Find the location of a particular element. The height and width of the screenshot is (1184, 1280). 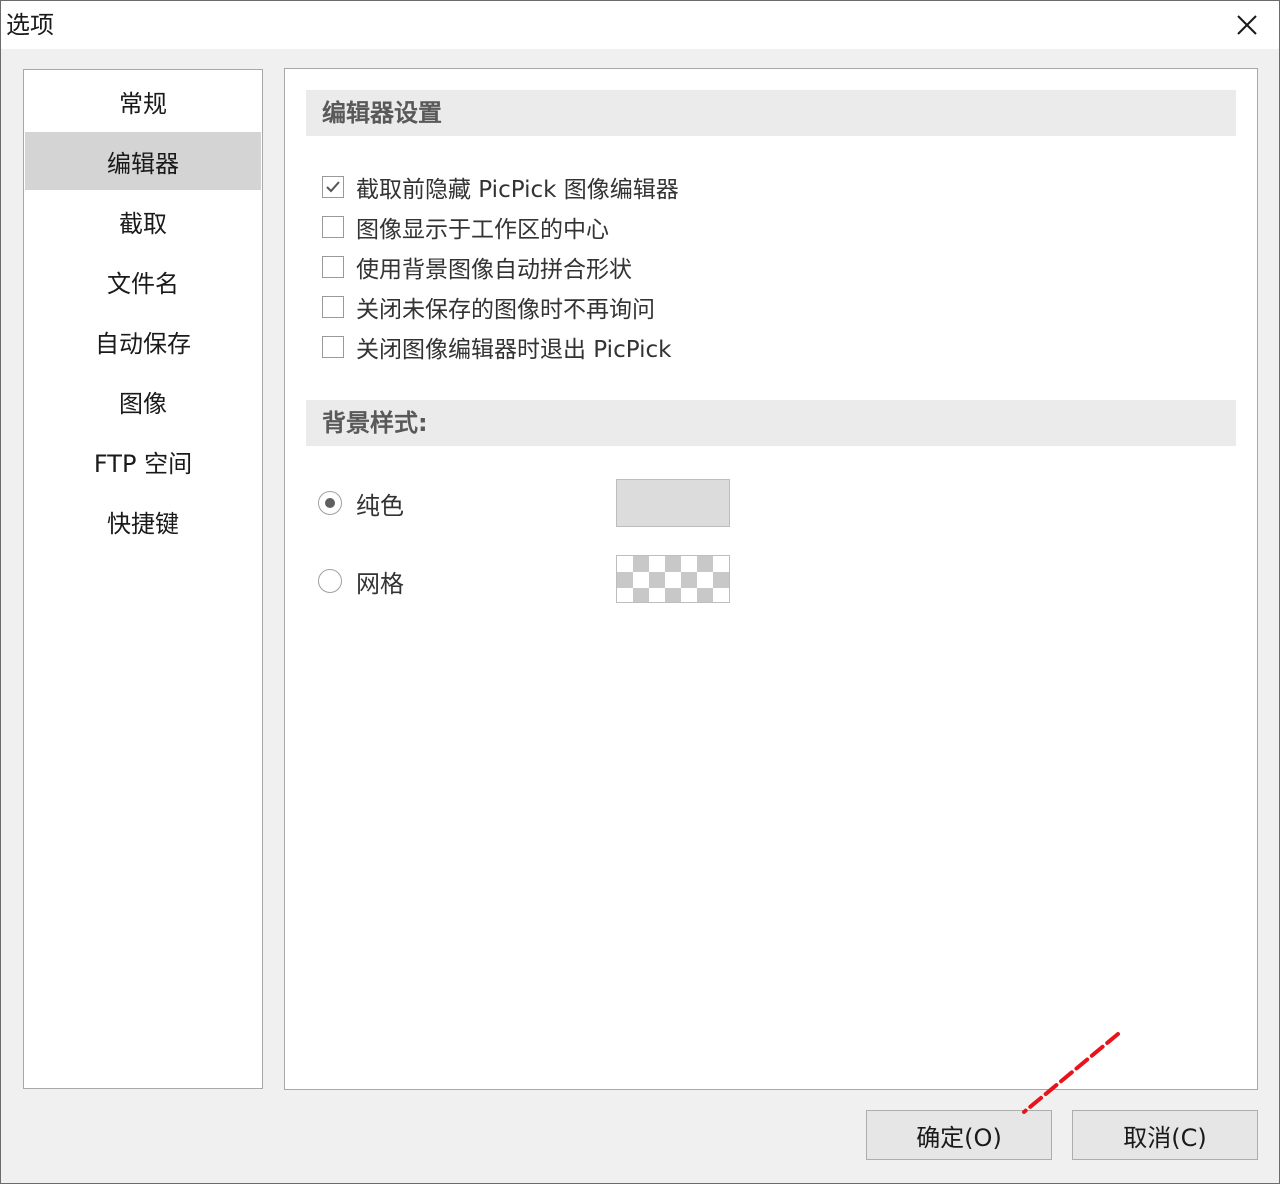

sidebar-item-ftp: FTP 空间 is located at coordinates (143, 461).